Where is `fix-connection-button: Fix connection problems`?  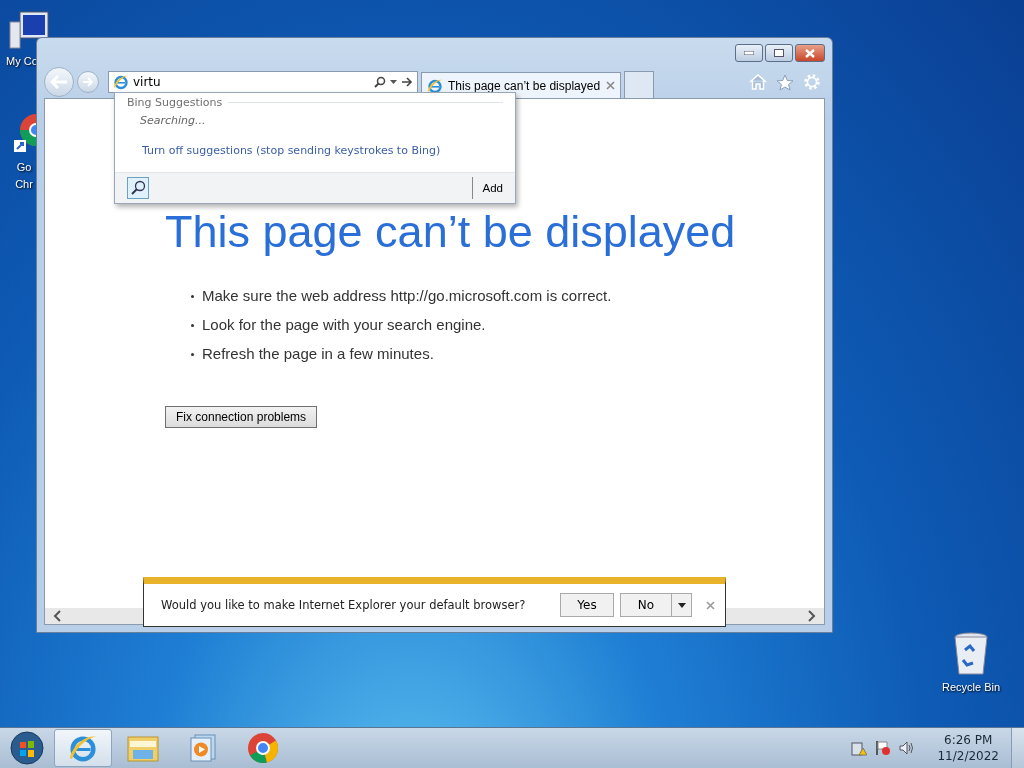 fix-connection-button: Fix connection problems is located at coordinates (241, 417).